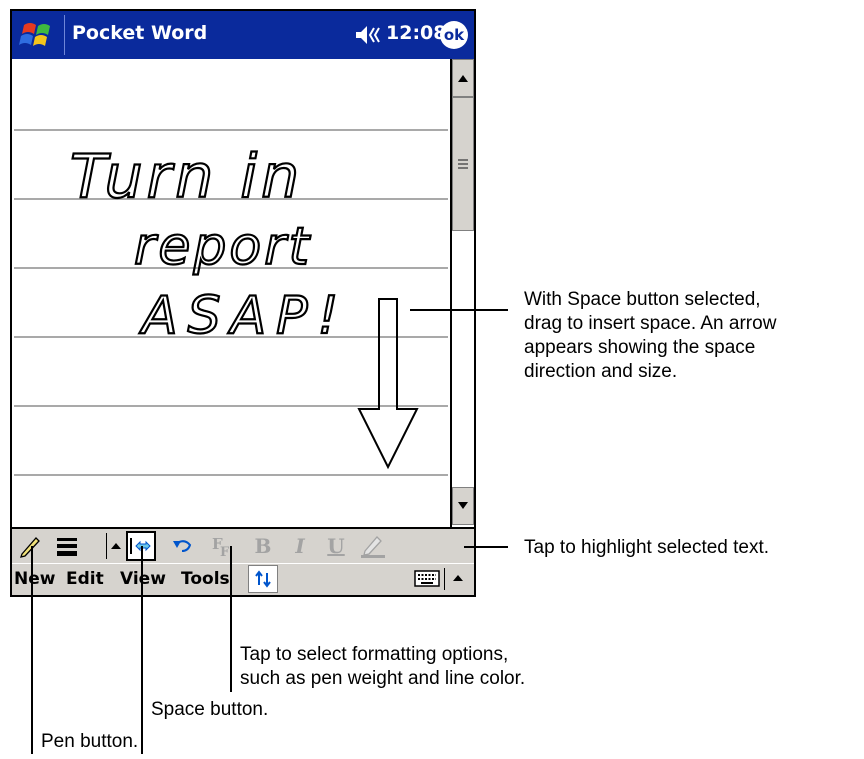 This screenshot has height=759, width=864. I want to click on input-panel-button, so click(427, 578).